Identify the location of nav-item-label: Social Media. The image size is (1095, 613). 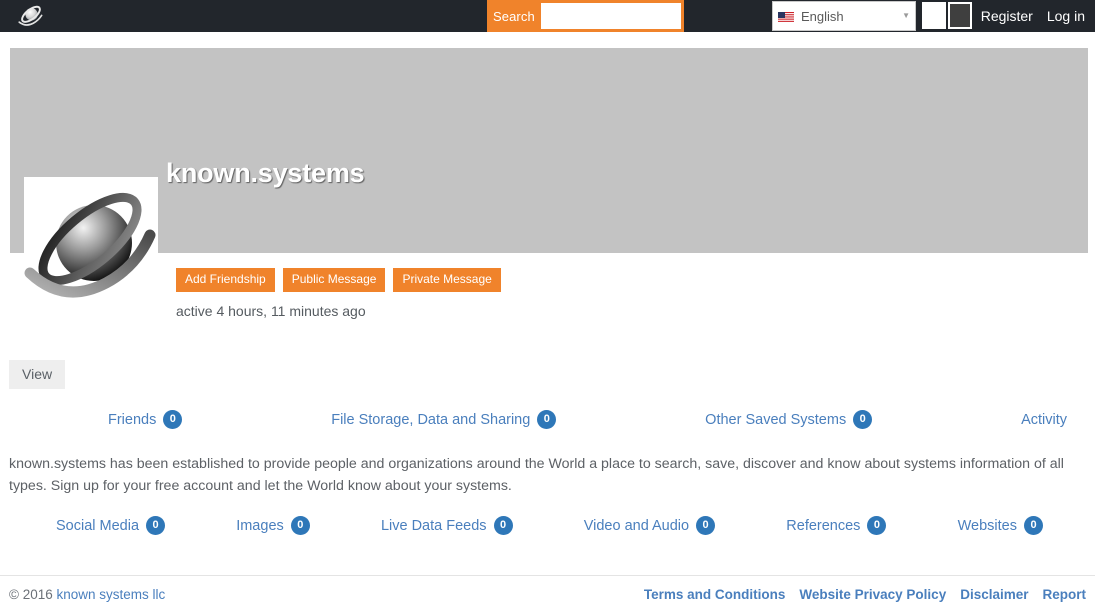
(98, 525).